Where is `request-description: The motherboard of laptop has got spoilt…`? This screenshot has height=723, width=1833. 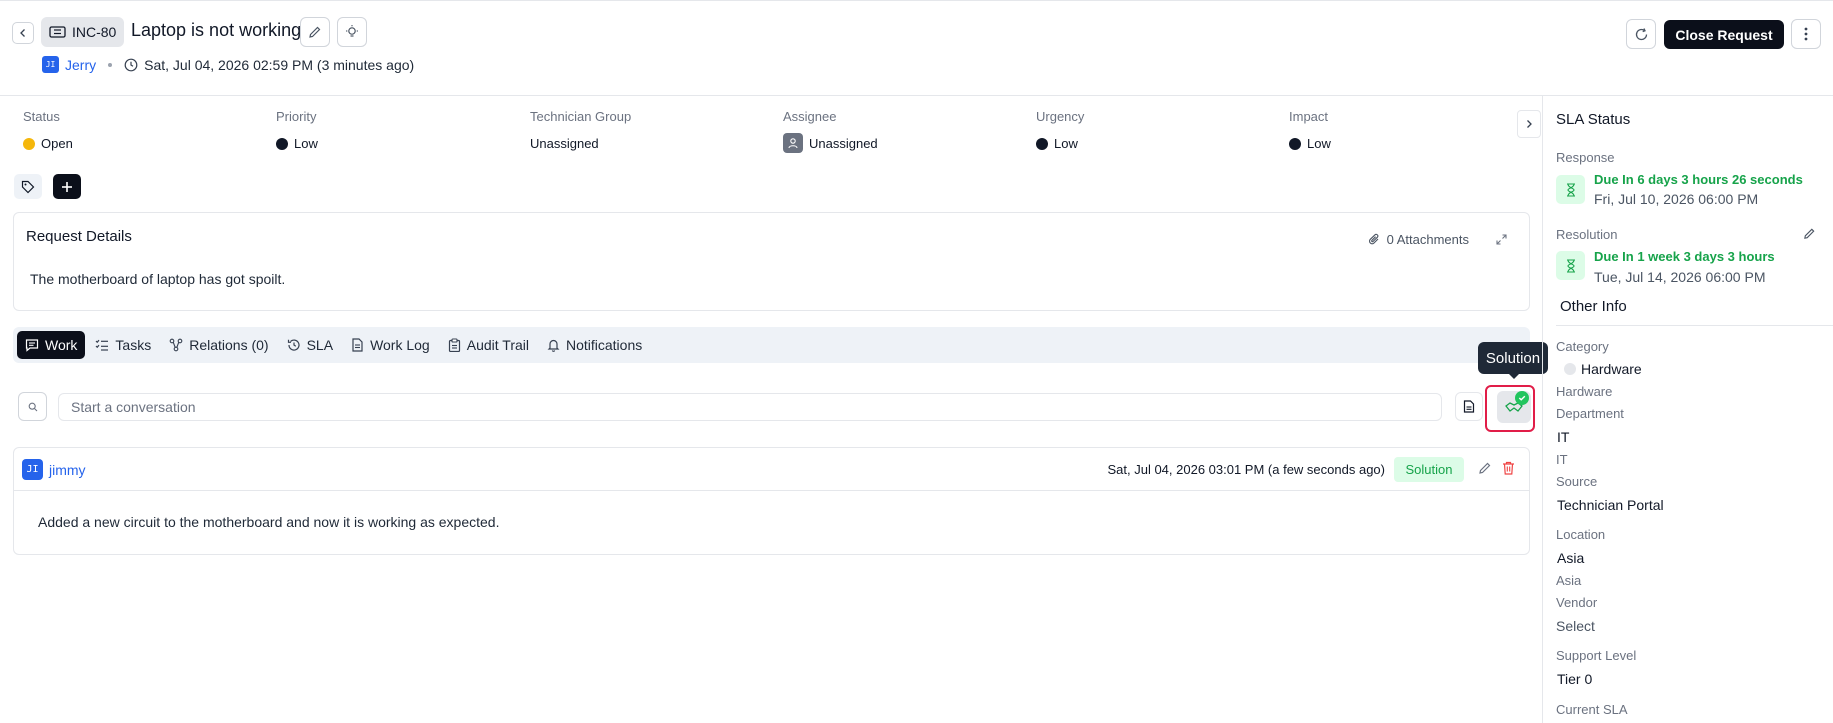 request-description: The motherboard of laptop has got spoilt… is located at coordinates (158, 279).